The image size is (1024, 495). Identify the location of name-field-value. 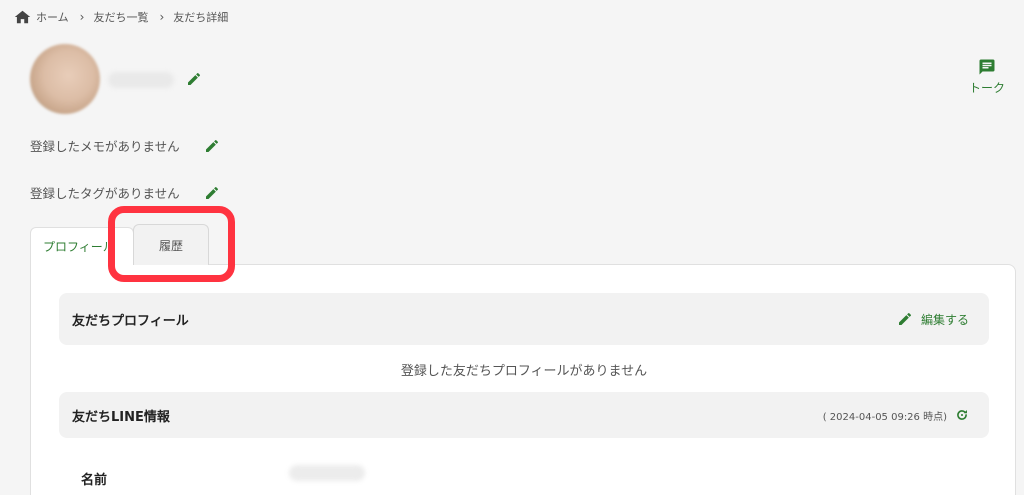
(327, 473).